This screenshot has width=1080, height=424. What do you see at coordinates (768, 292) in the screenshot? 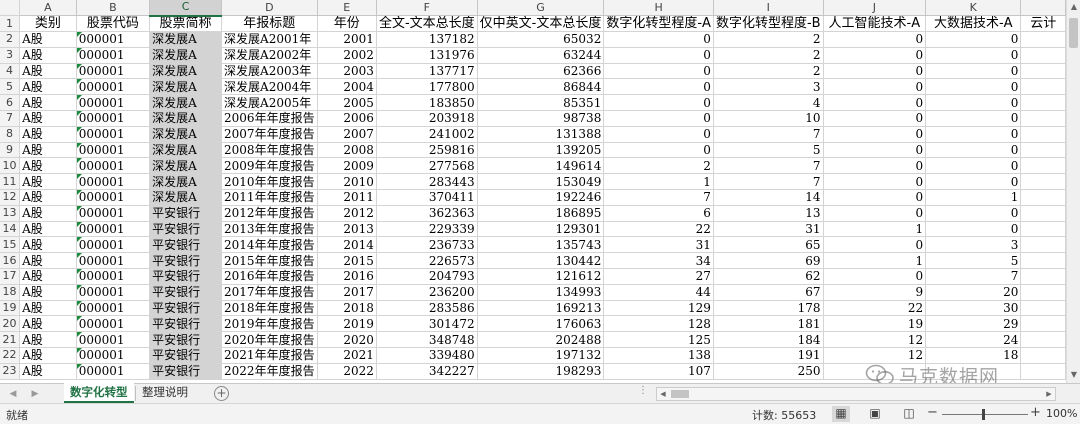
I see `cell: 67` at bounding box center [768, 292].